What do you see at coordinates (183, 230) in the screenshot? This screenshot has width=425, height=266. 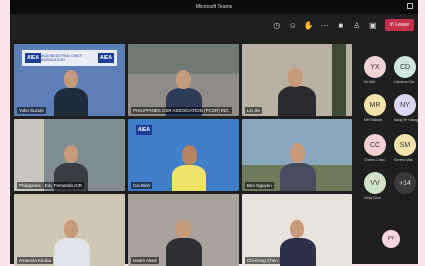 I see `video-tile: Issam Abed` at bounding box center [183, 230].